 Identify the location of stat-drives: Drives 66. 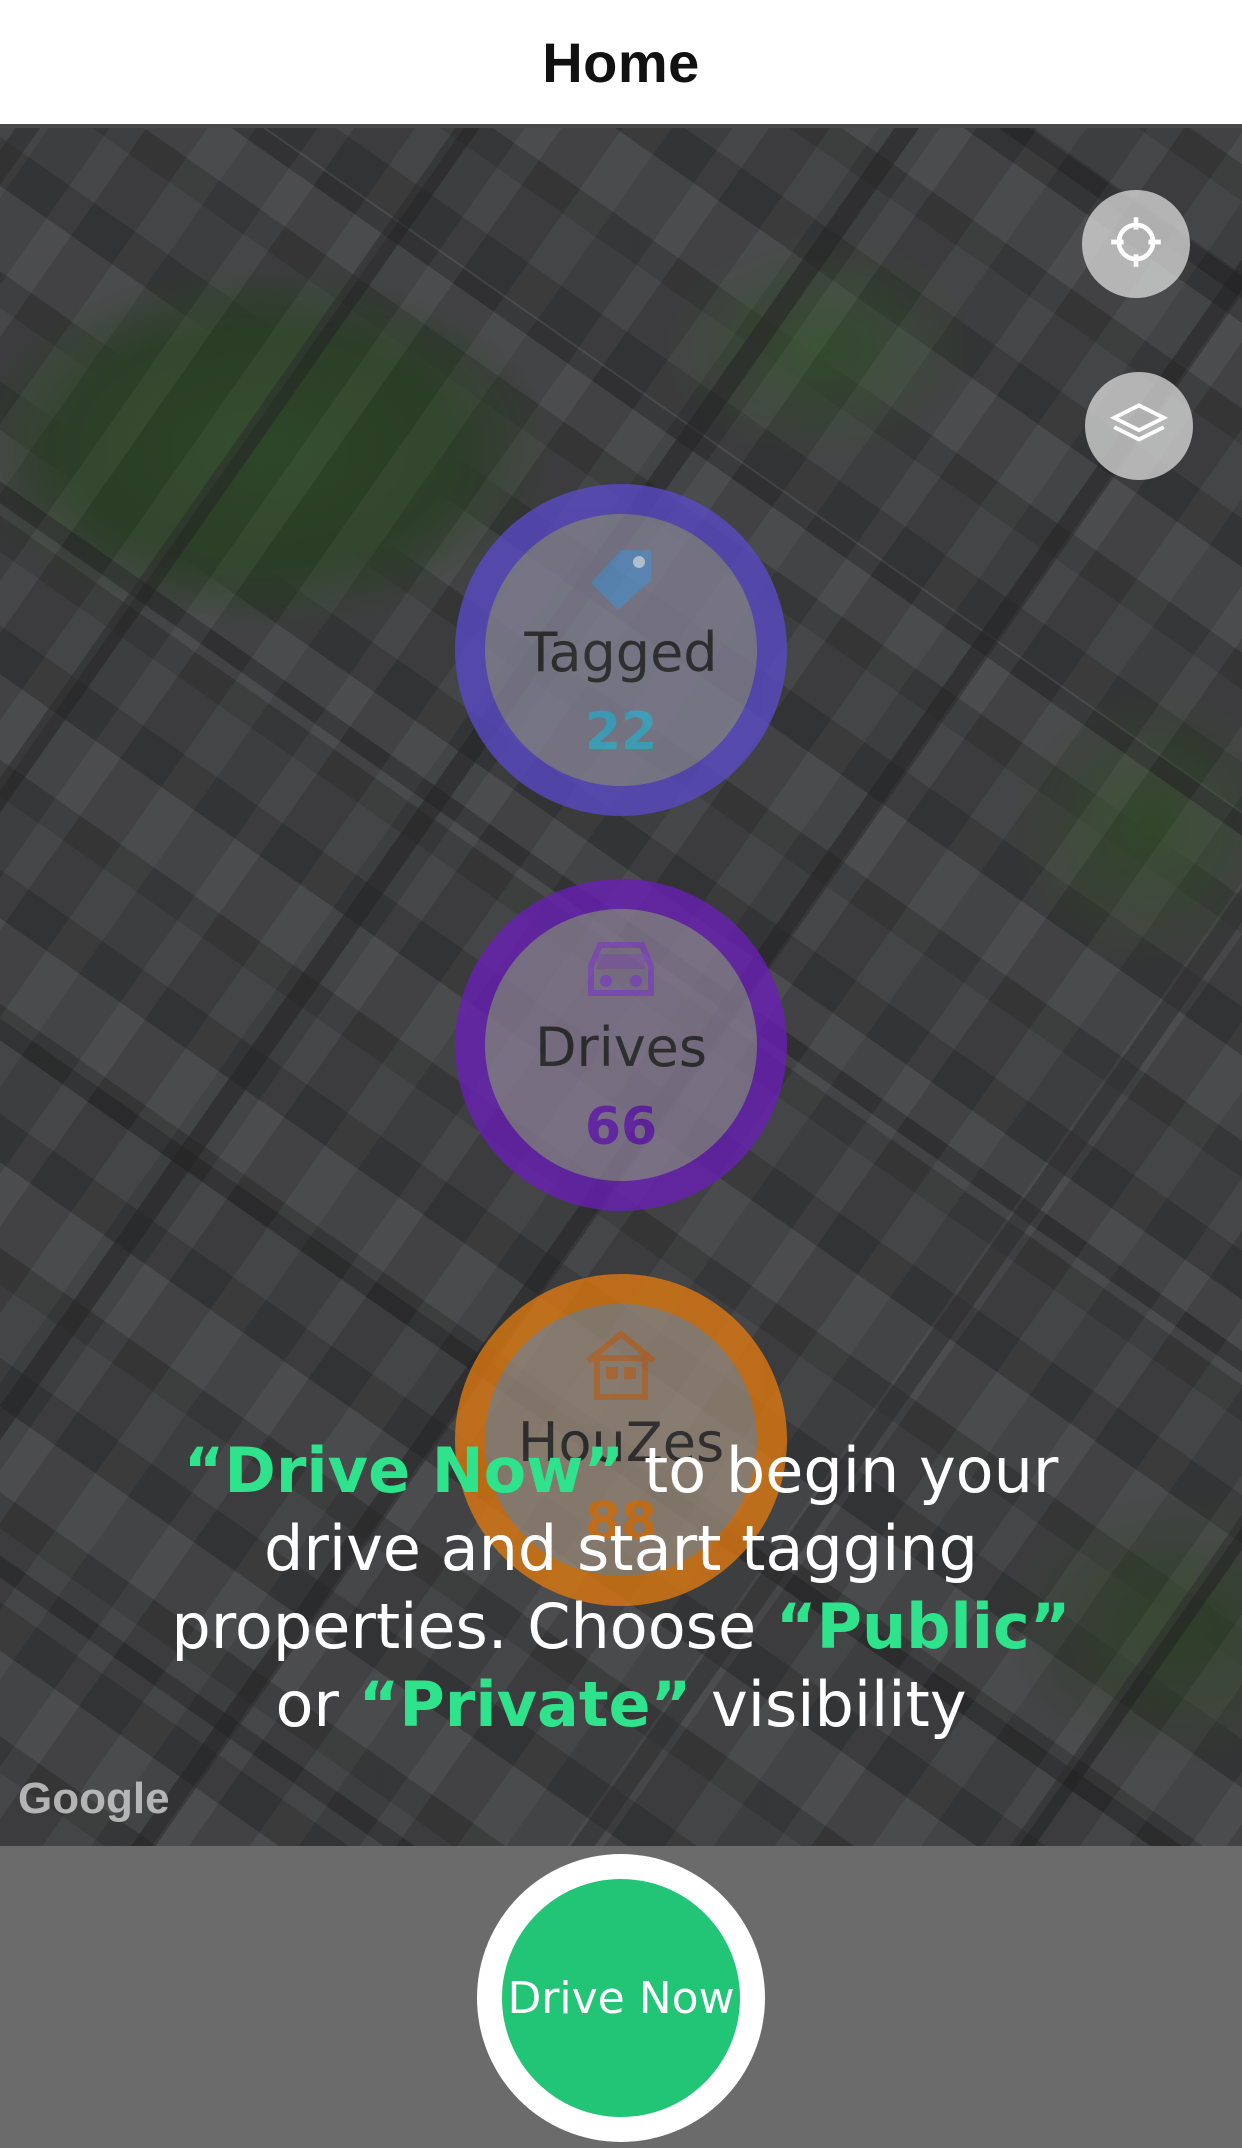
(621, 1045).